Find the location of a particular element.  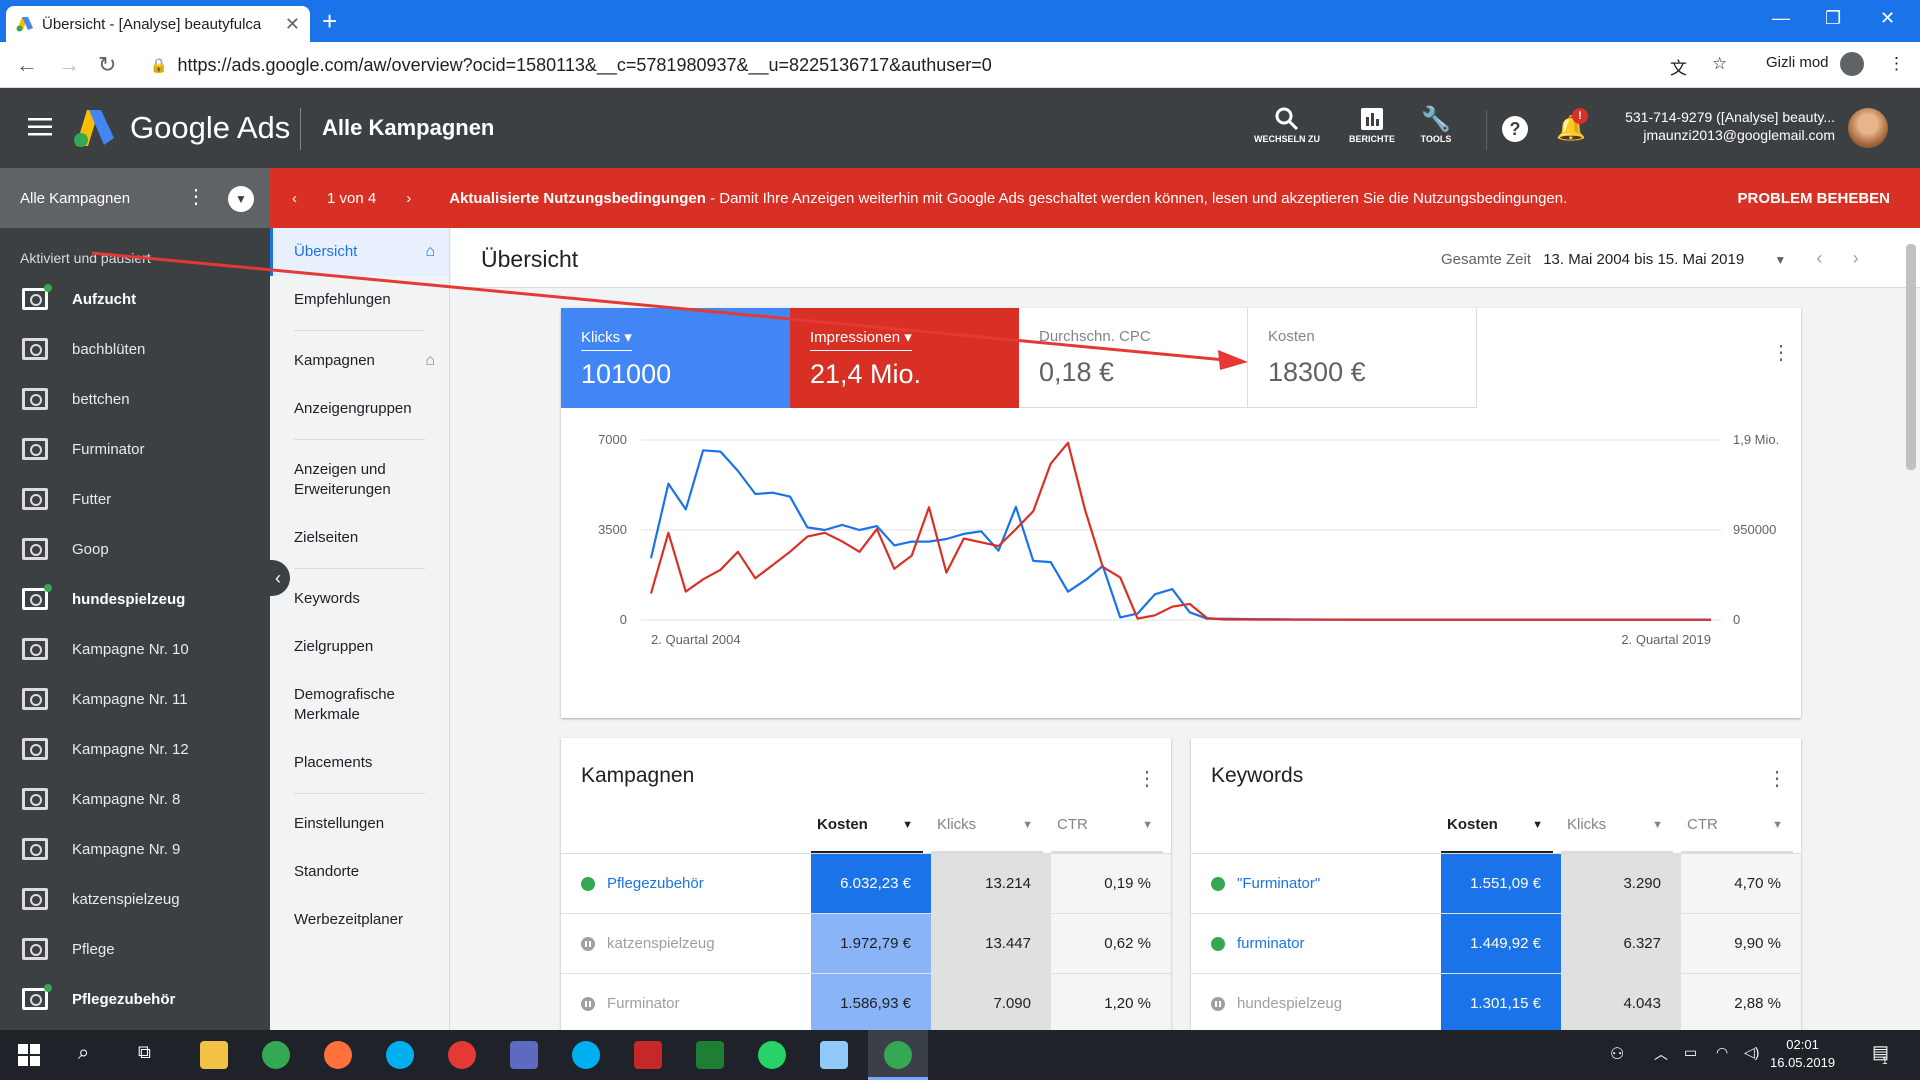

people-icon: ⚇ is located at coordinates (1617, 1054).